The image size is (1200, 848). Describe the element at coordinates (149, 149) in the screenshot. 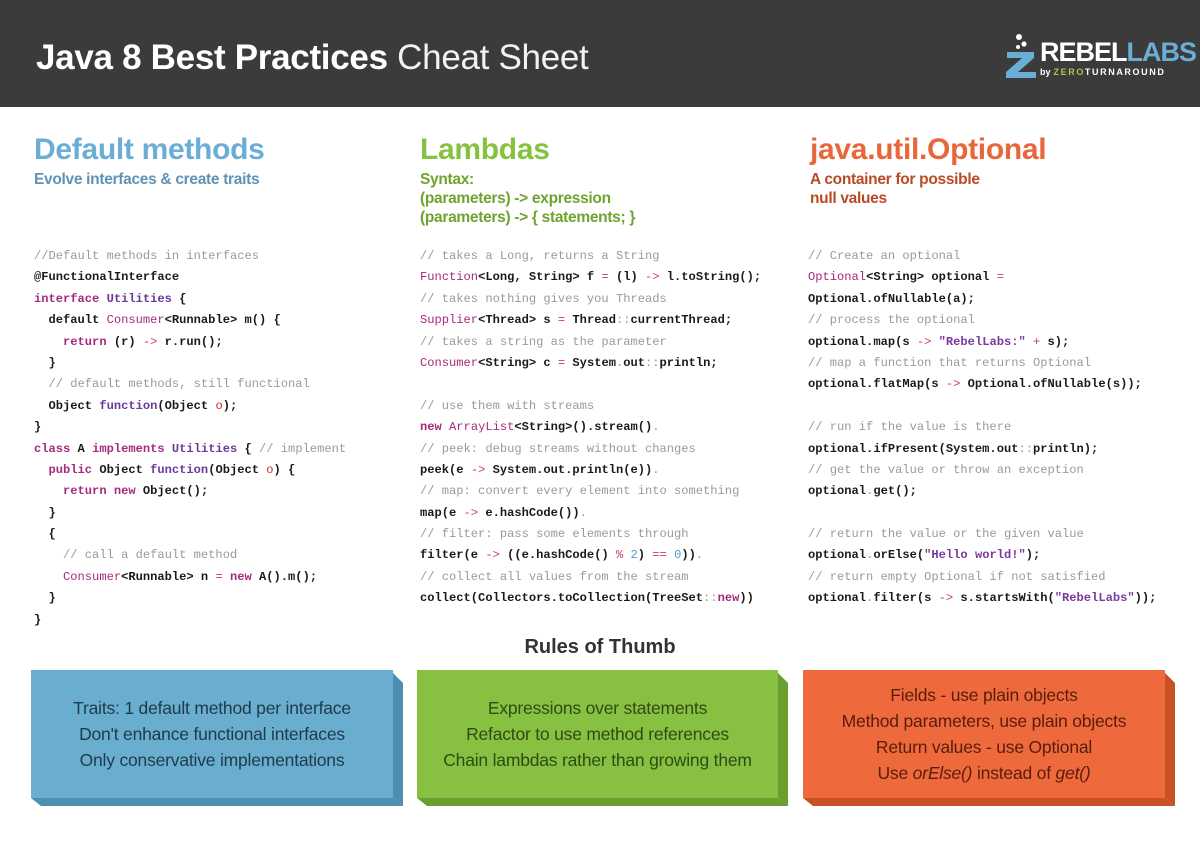

I see `section-title: Default methods` at that location.